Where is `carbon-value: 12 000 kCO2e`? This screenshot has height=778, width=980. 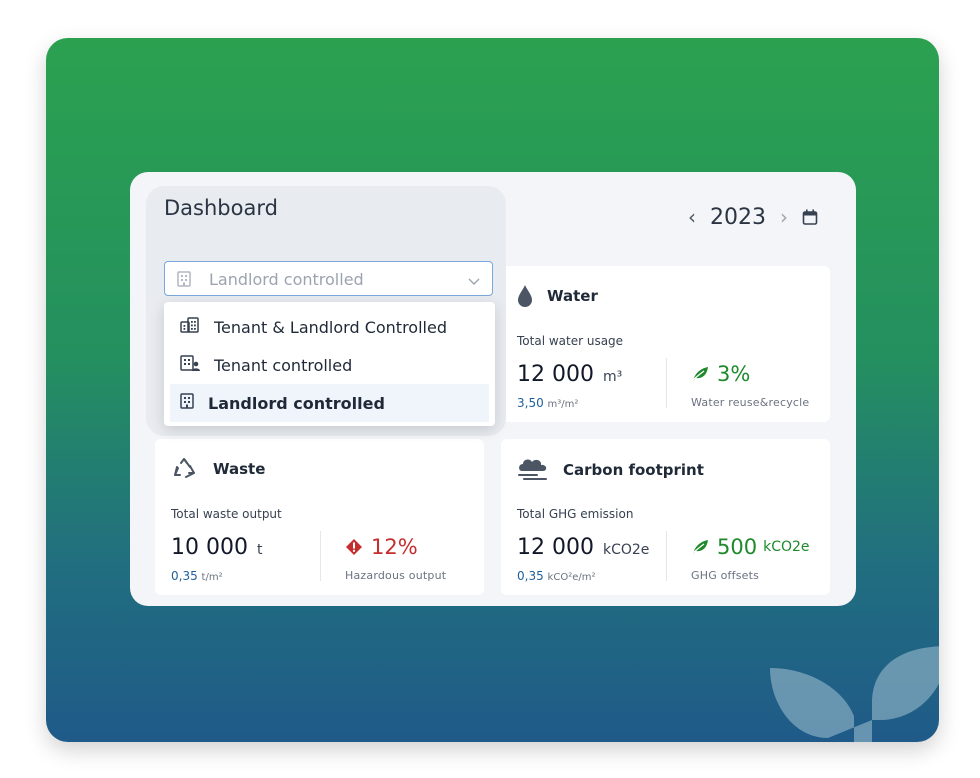
carbon-value: 12 000 kCO2e is located at coordinates (583, 547).